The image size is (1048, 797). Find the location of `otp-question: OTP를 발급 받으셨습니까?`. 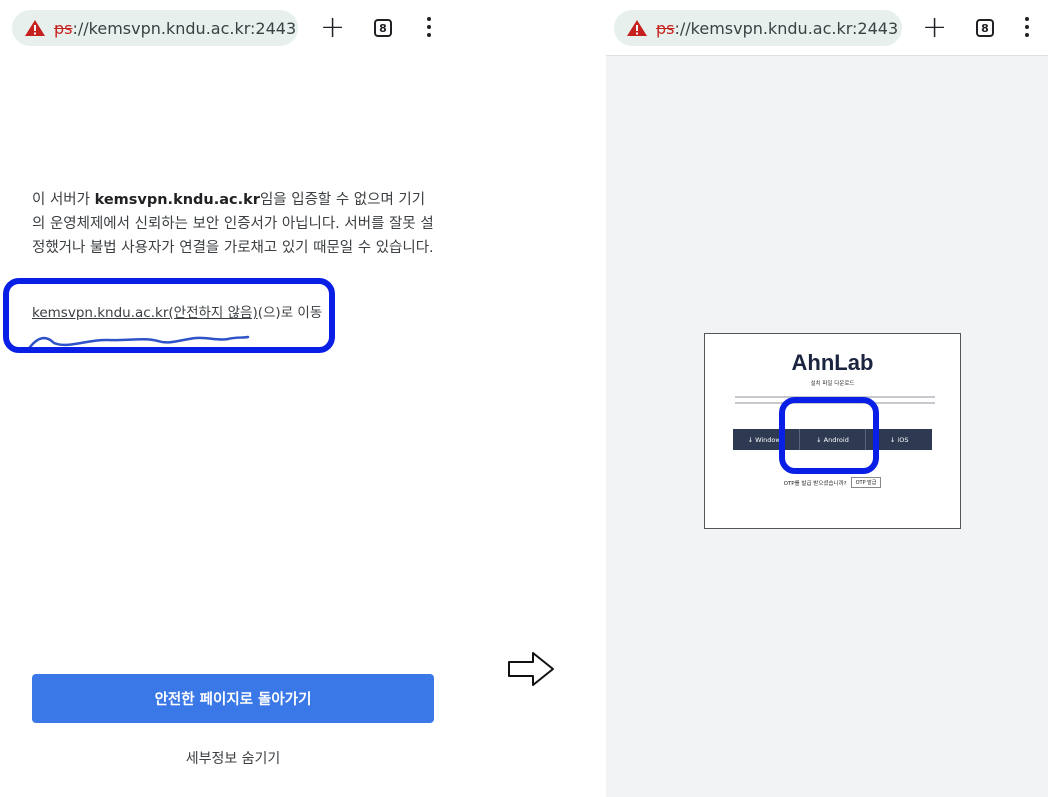

otp-question: OTP를 발급 받으셨습니까? is located at coordinates (815, 483).